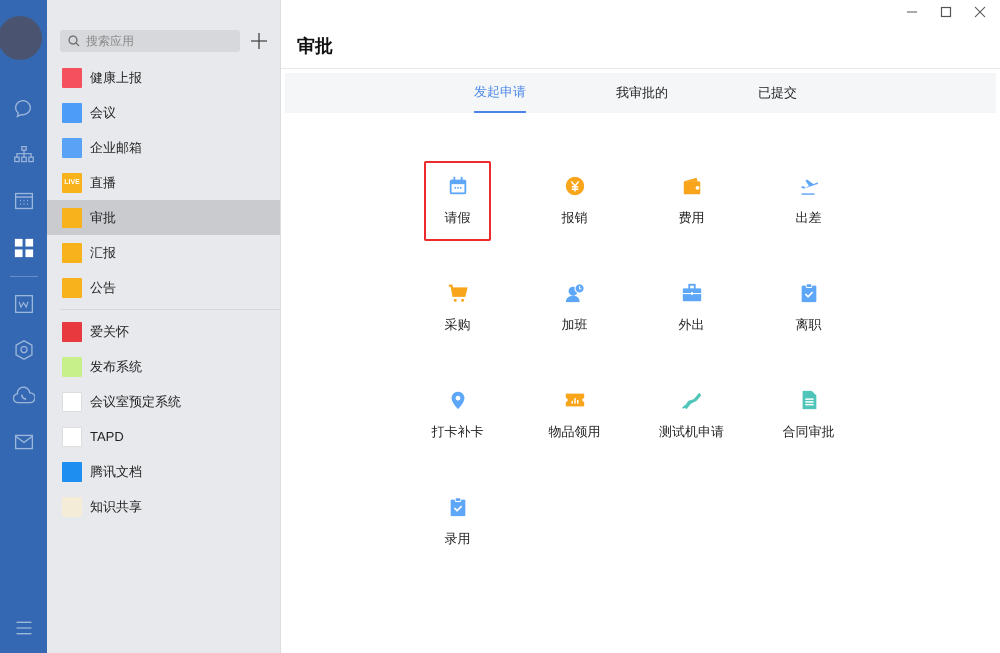 The height and width of the screenshot is (653, 1000). I want to click on sidebar-item: 发布系统, so click(163, 366).